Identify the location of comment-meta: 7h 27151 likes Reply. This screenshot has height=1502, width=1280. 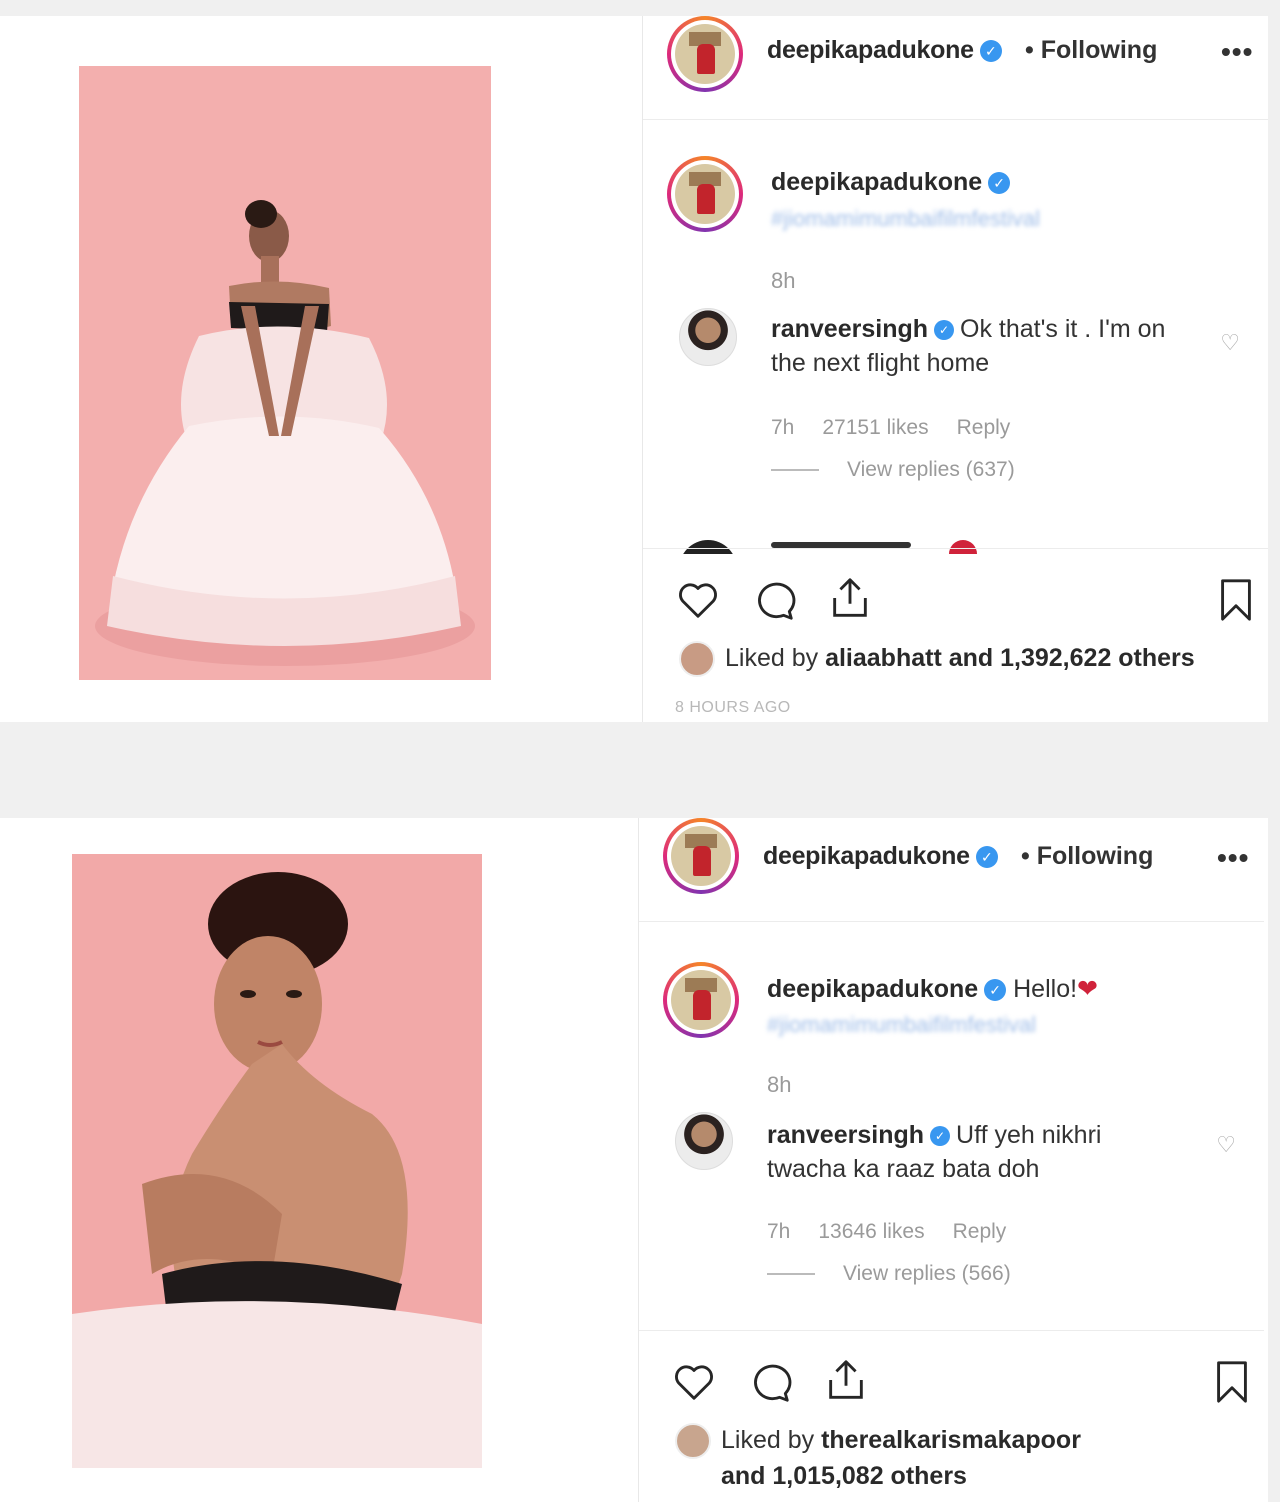
(904, 428).